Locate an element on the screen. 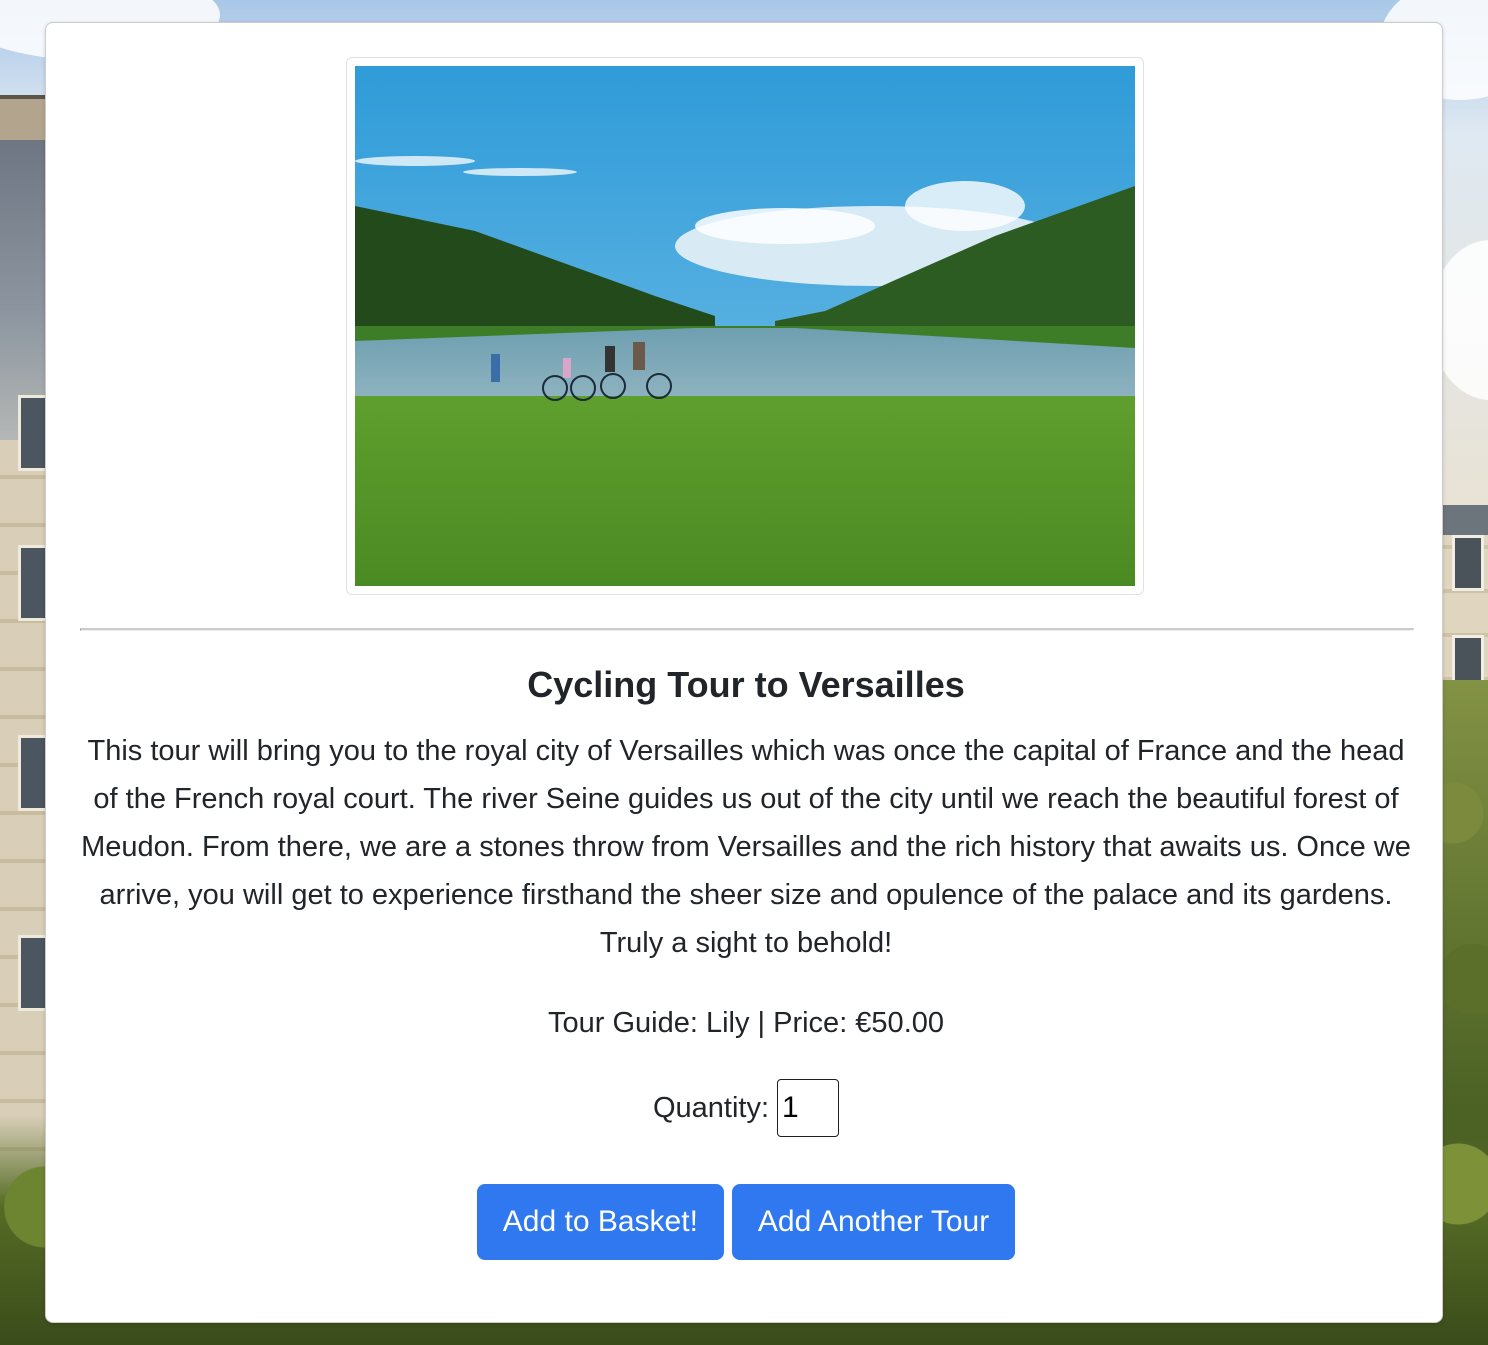  quantity-row: Quantity: is located at coordinates (746, 1108).